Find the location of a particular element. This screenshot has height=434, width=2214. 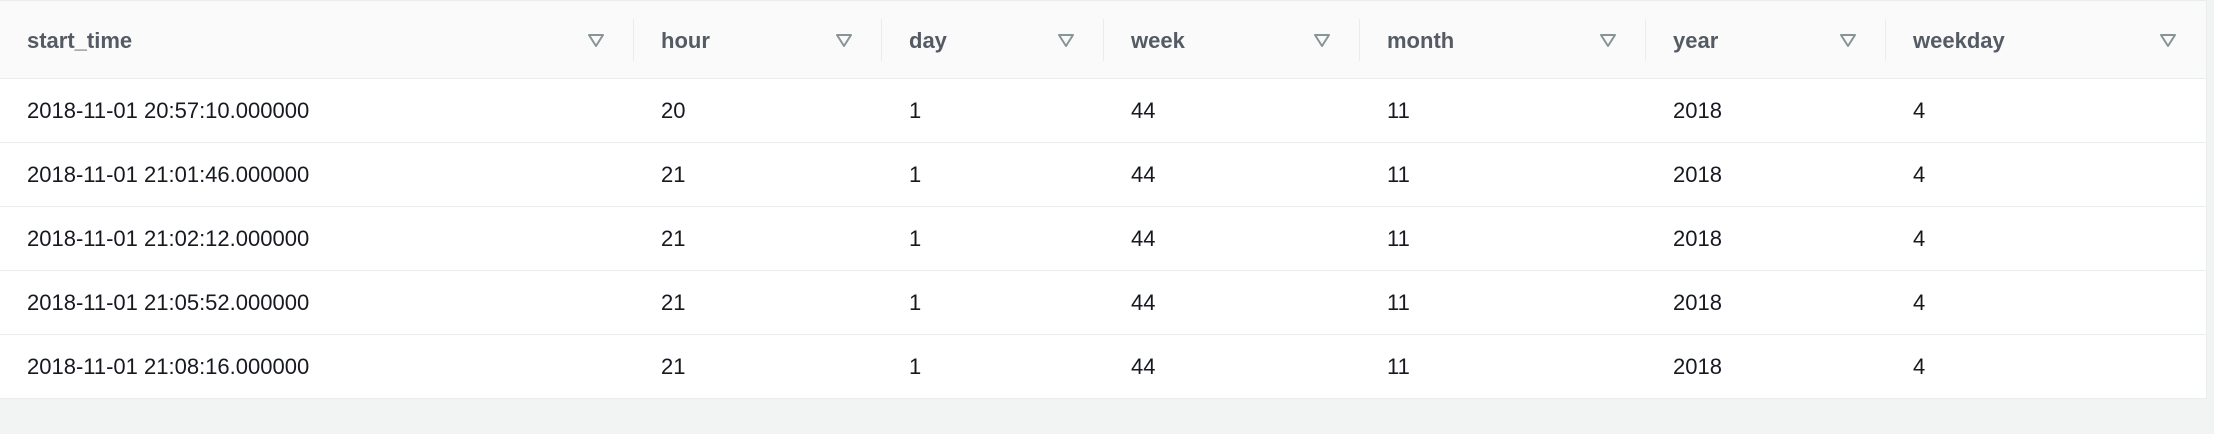

column-label: weekday is located at coordinates (1959, 40).